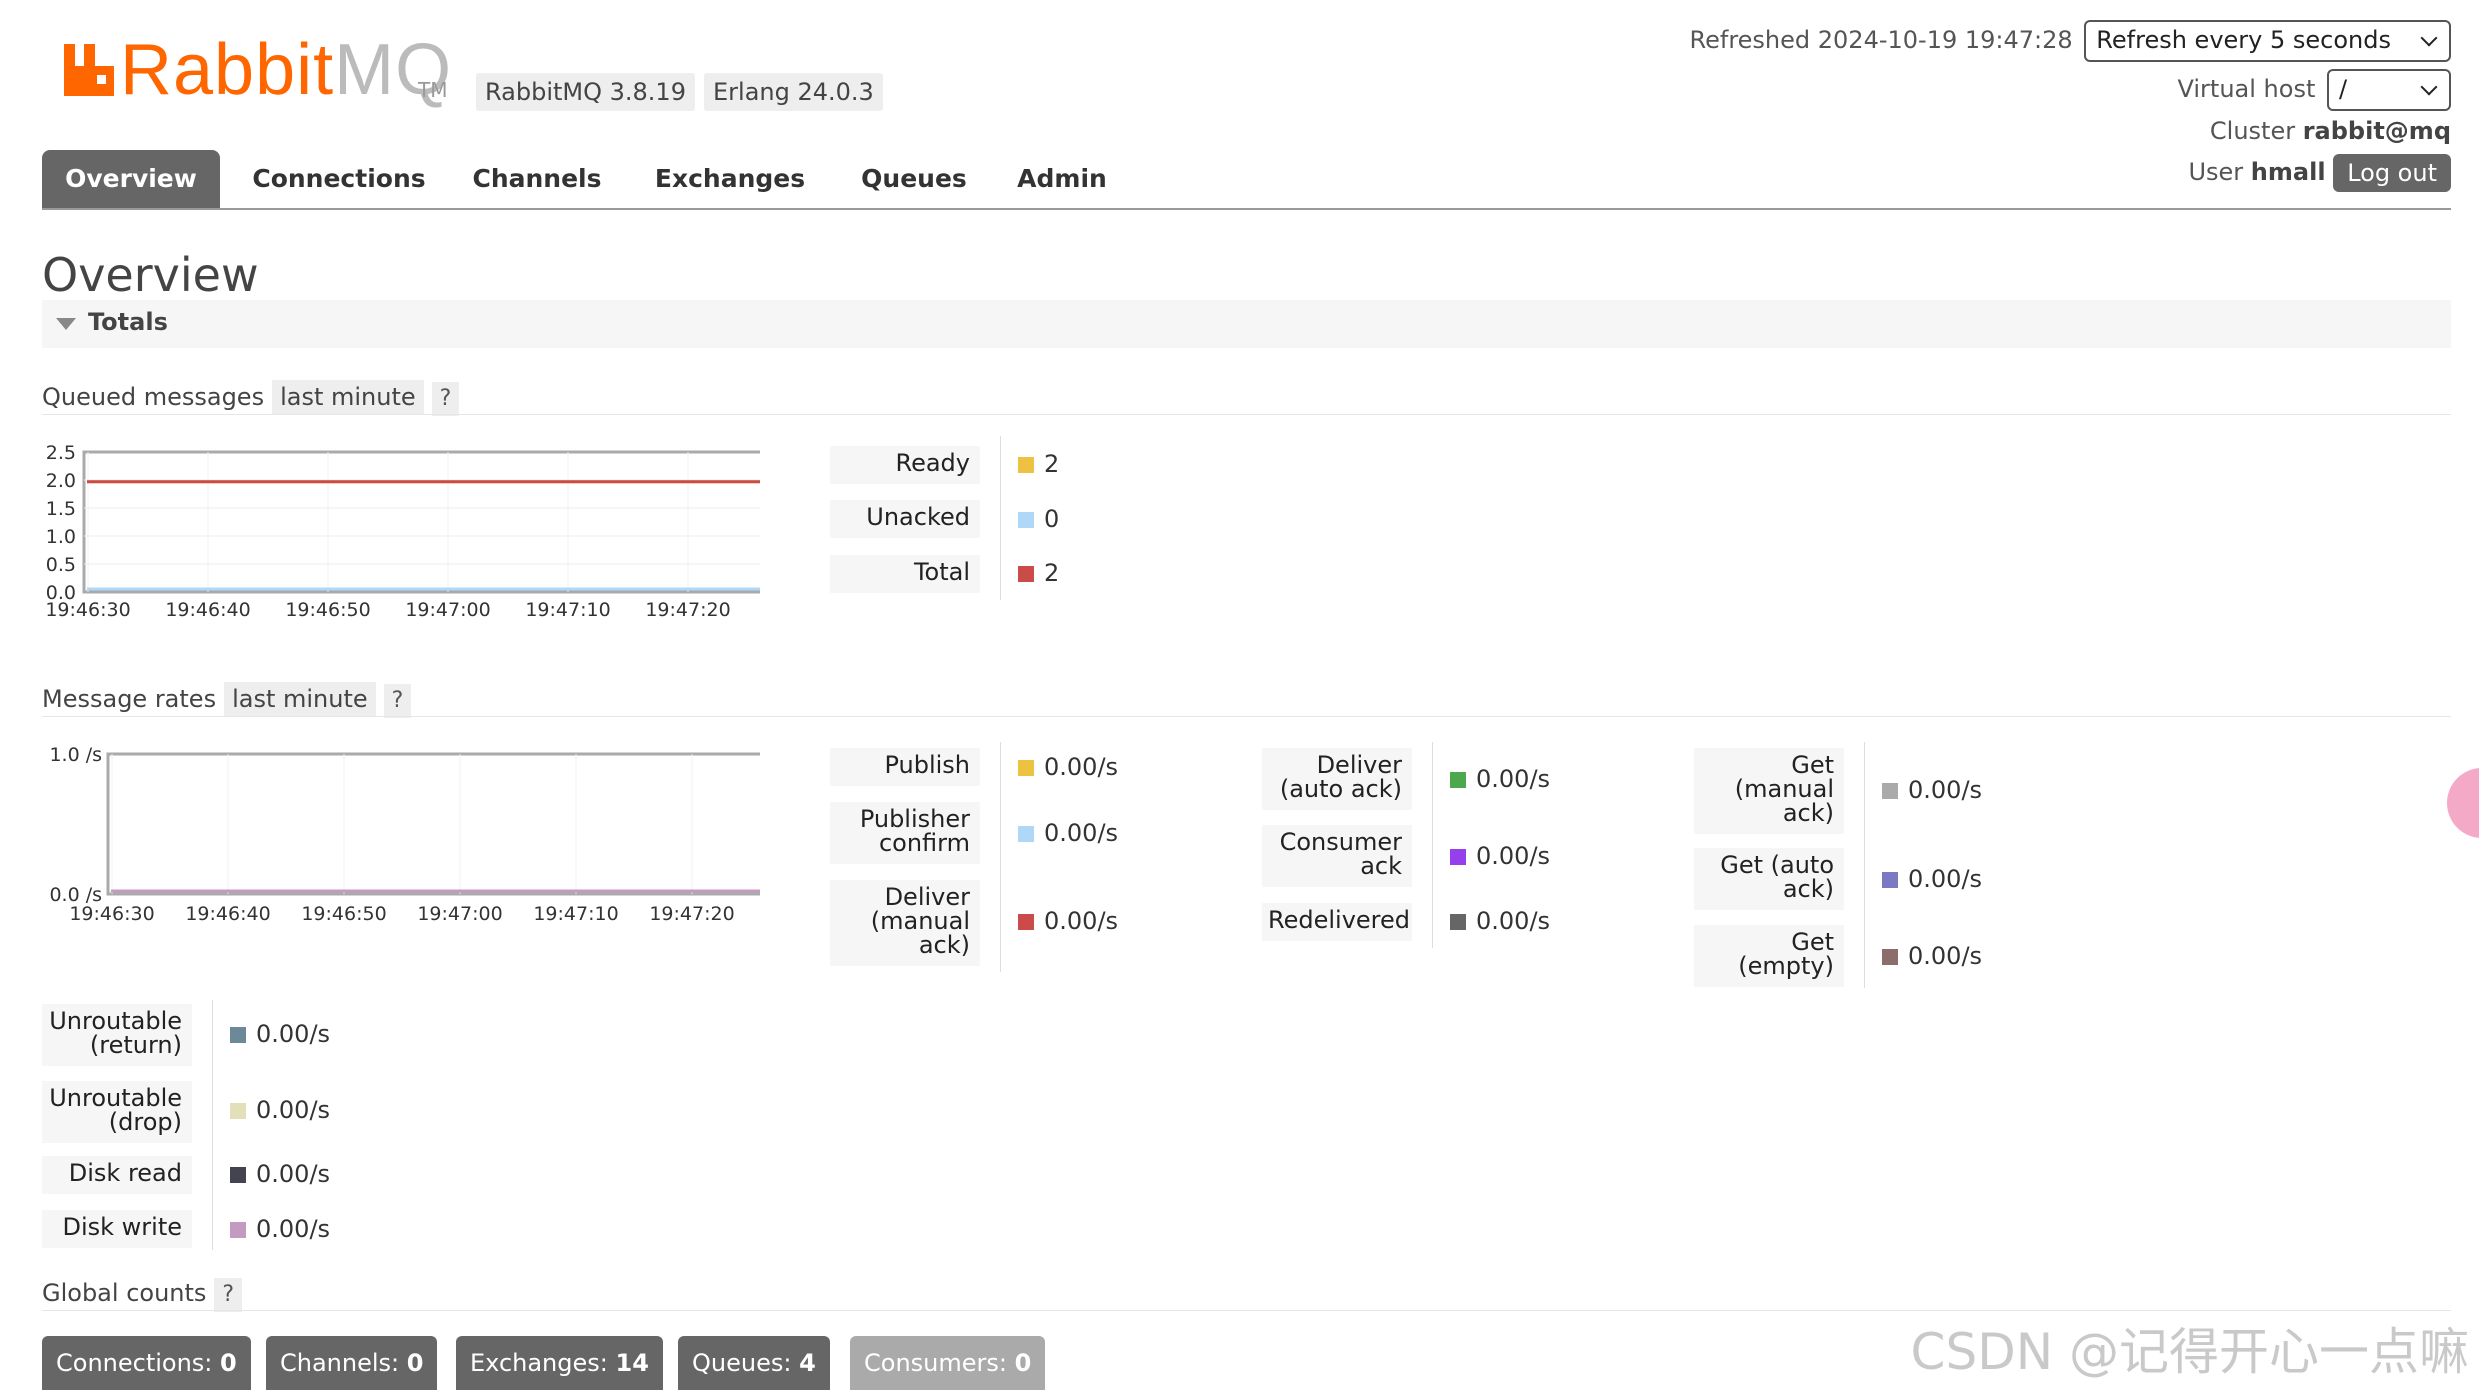  Describe the element at coordinates (286, 70) in the screenshot. I see `logo-wordmark: RabbitMQ` at that location.